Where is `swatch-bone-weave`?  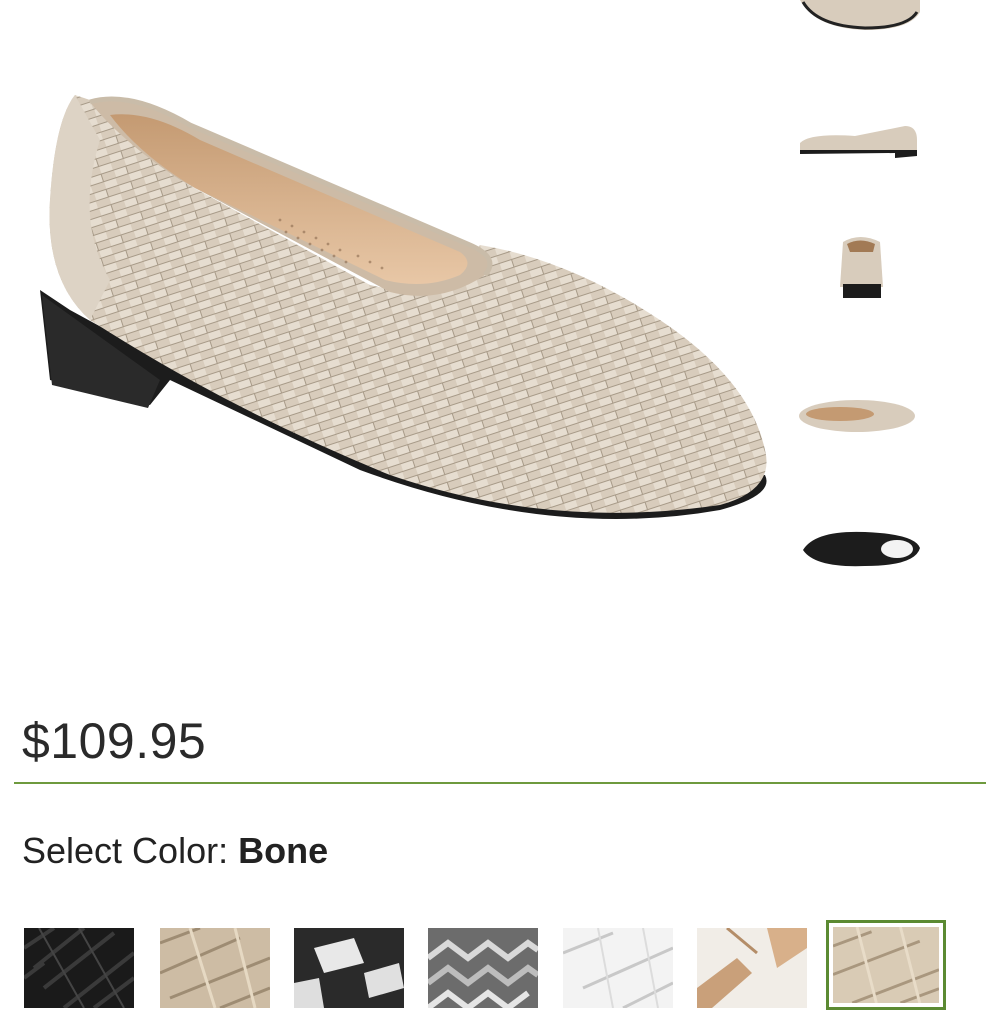
swatch-bone-weave is located at coordinates (886, 965).